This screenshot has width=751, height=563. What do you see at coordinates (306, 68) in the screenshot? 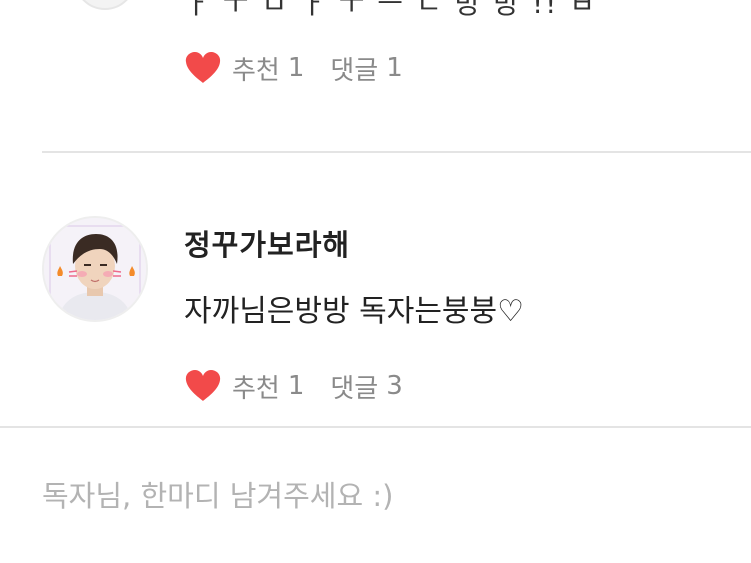
I see `comment-actions: 추천 1 댓글 1` at bounding box center [306, 68].